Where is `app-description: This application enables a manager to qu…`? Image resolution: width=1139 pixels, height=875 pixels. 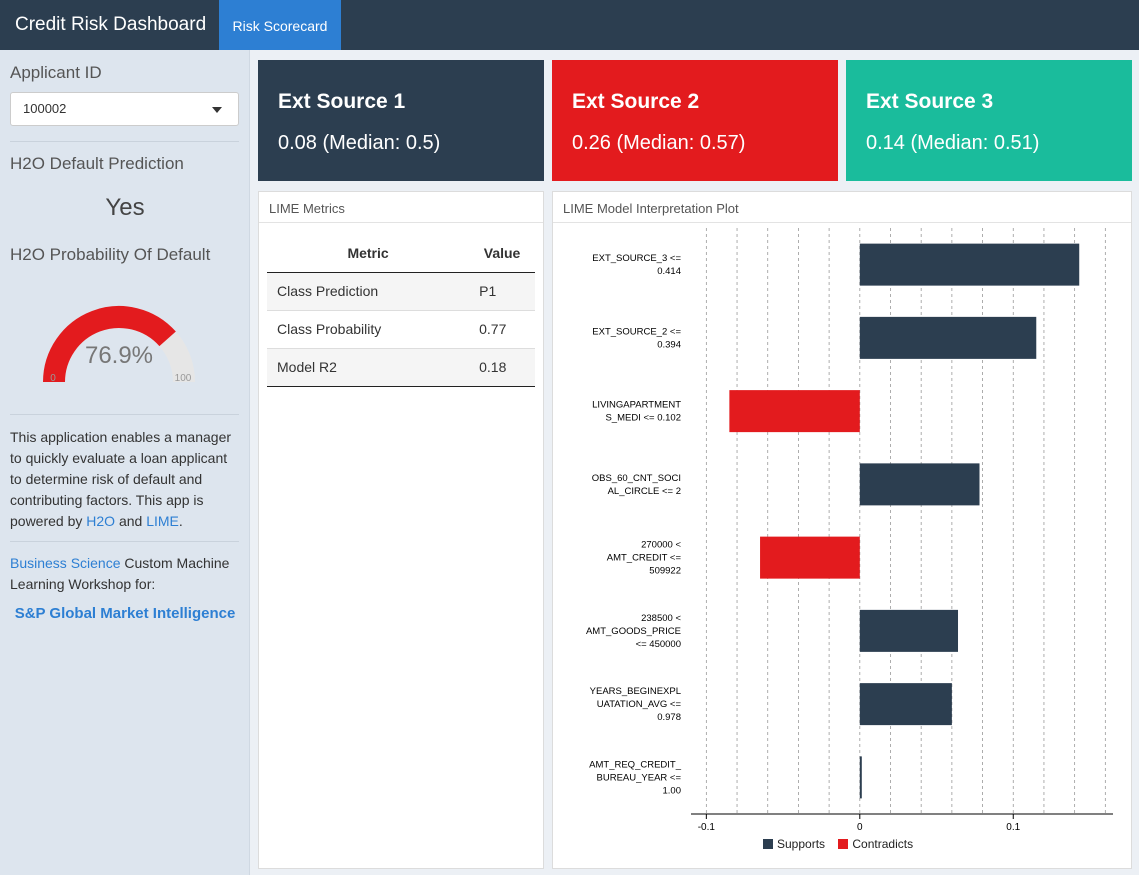 app-description: This application enables a manager to qu… is located at coordinates (126, 479).